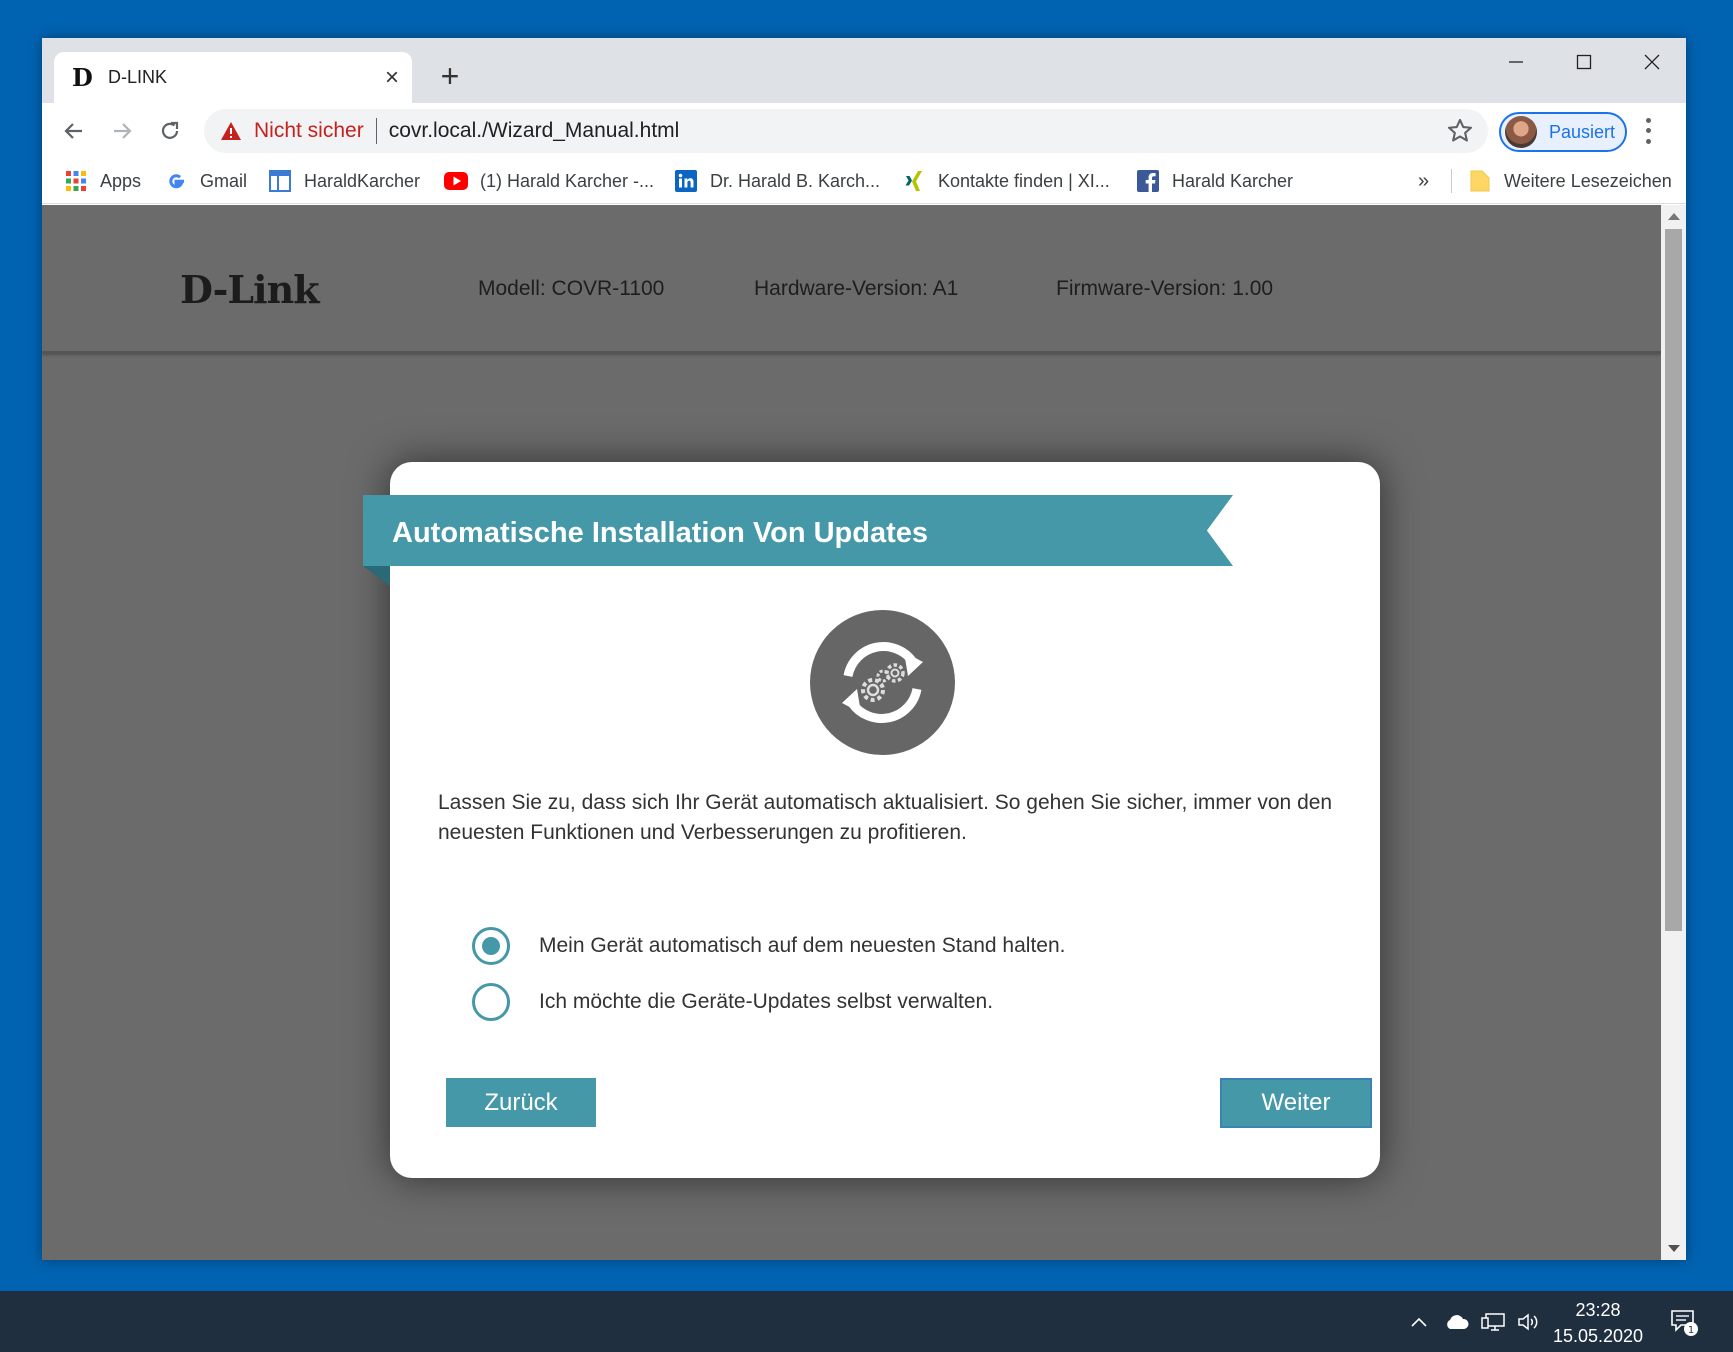  What do you see at coordinates (1451, 181) in the screenshot?
I see `bookmarks-divider` at bounding box center [1451, 181].